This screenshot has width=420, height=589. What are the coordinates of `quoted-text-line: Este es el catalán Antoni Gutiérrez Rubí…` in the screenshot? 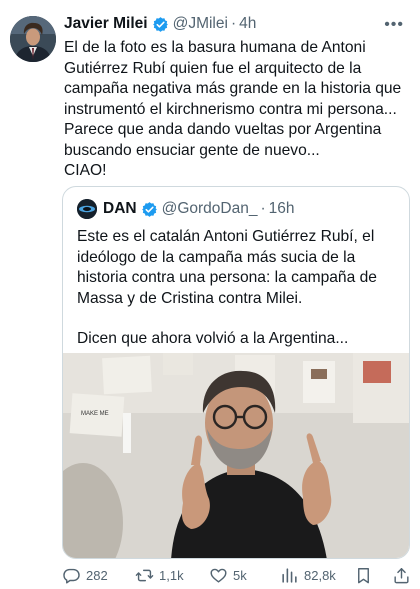 It's located at (226, 236).